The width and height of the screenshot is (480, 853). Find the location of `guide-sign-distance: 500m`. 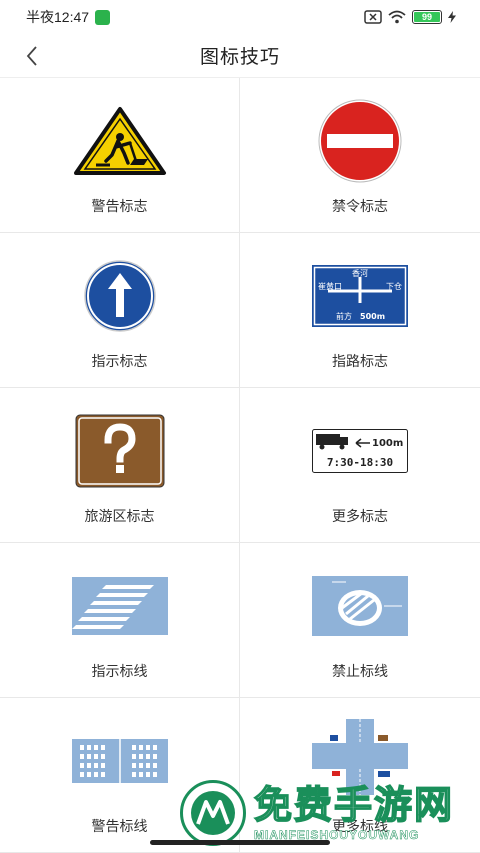

guide-sign-distance: 500m is located at coordinates (372, 316).